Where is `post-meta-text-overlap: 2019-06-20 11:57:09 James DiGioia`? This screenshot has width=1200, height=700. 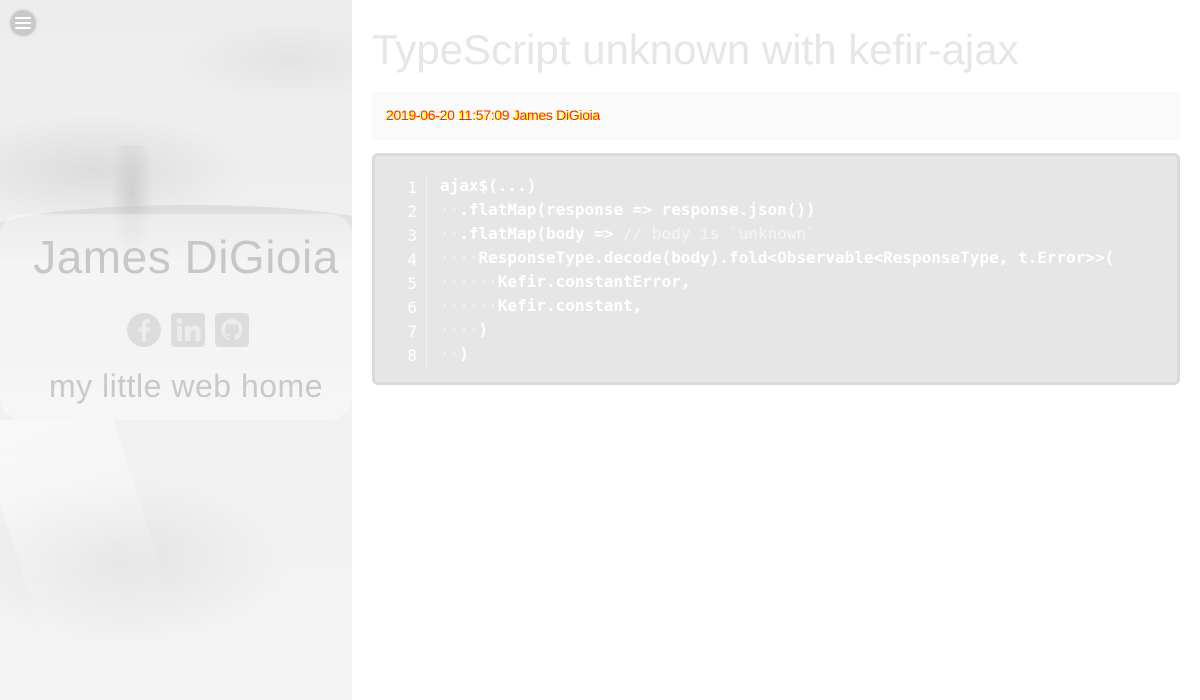
post-meta-text-overlap: 2019-06-20 11:57:09 James DiGioia is located at coordinates (493, 115).